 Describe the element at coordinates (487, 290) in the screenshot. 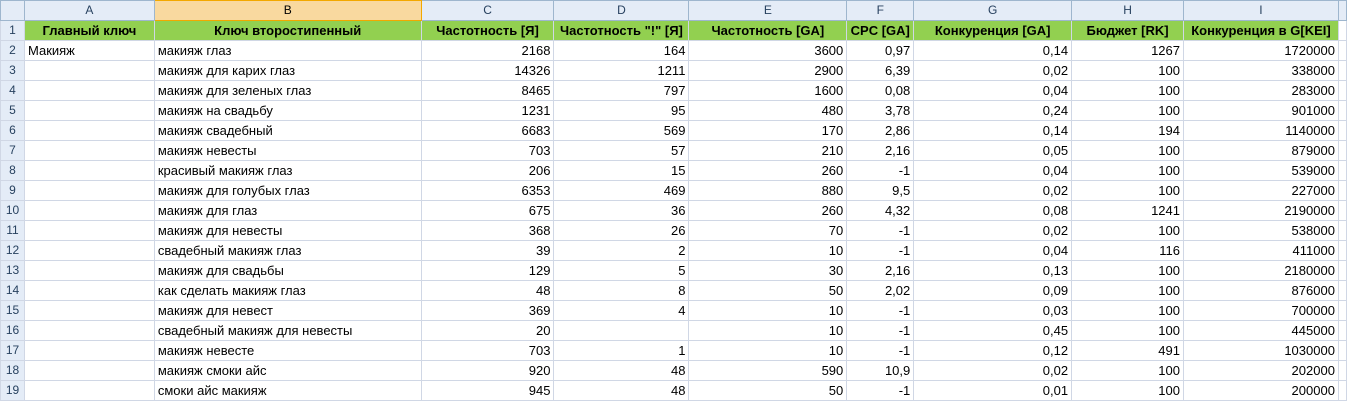

I see `cell-c: 48` at that location.